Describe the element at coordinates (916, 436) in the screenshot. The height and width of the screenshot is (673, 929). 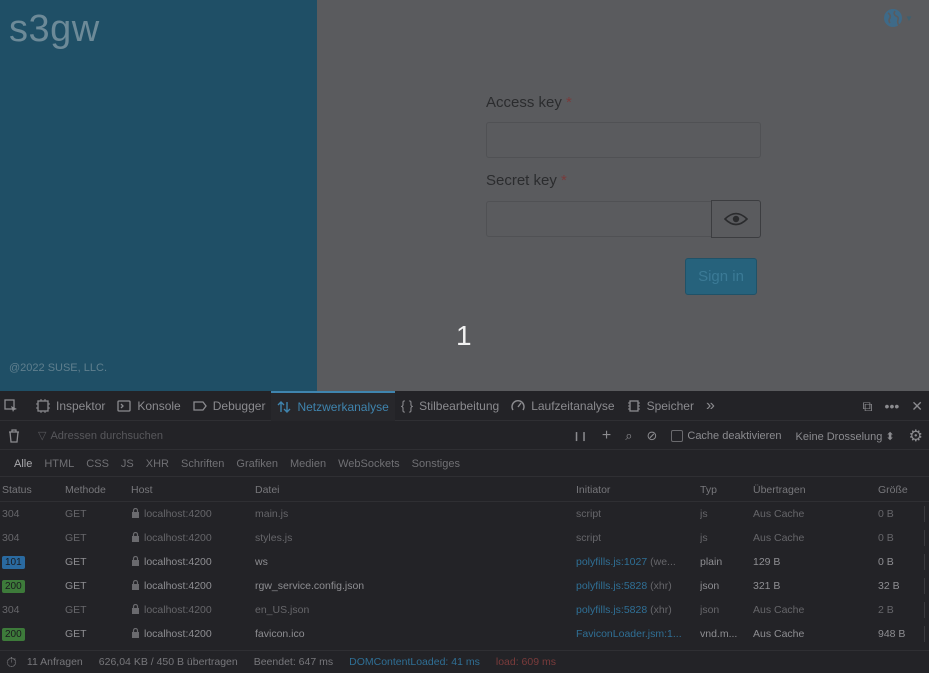
I see `gear-icon: ⚙` at that location.